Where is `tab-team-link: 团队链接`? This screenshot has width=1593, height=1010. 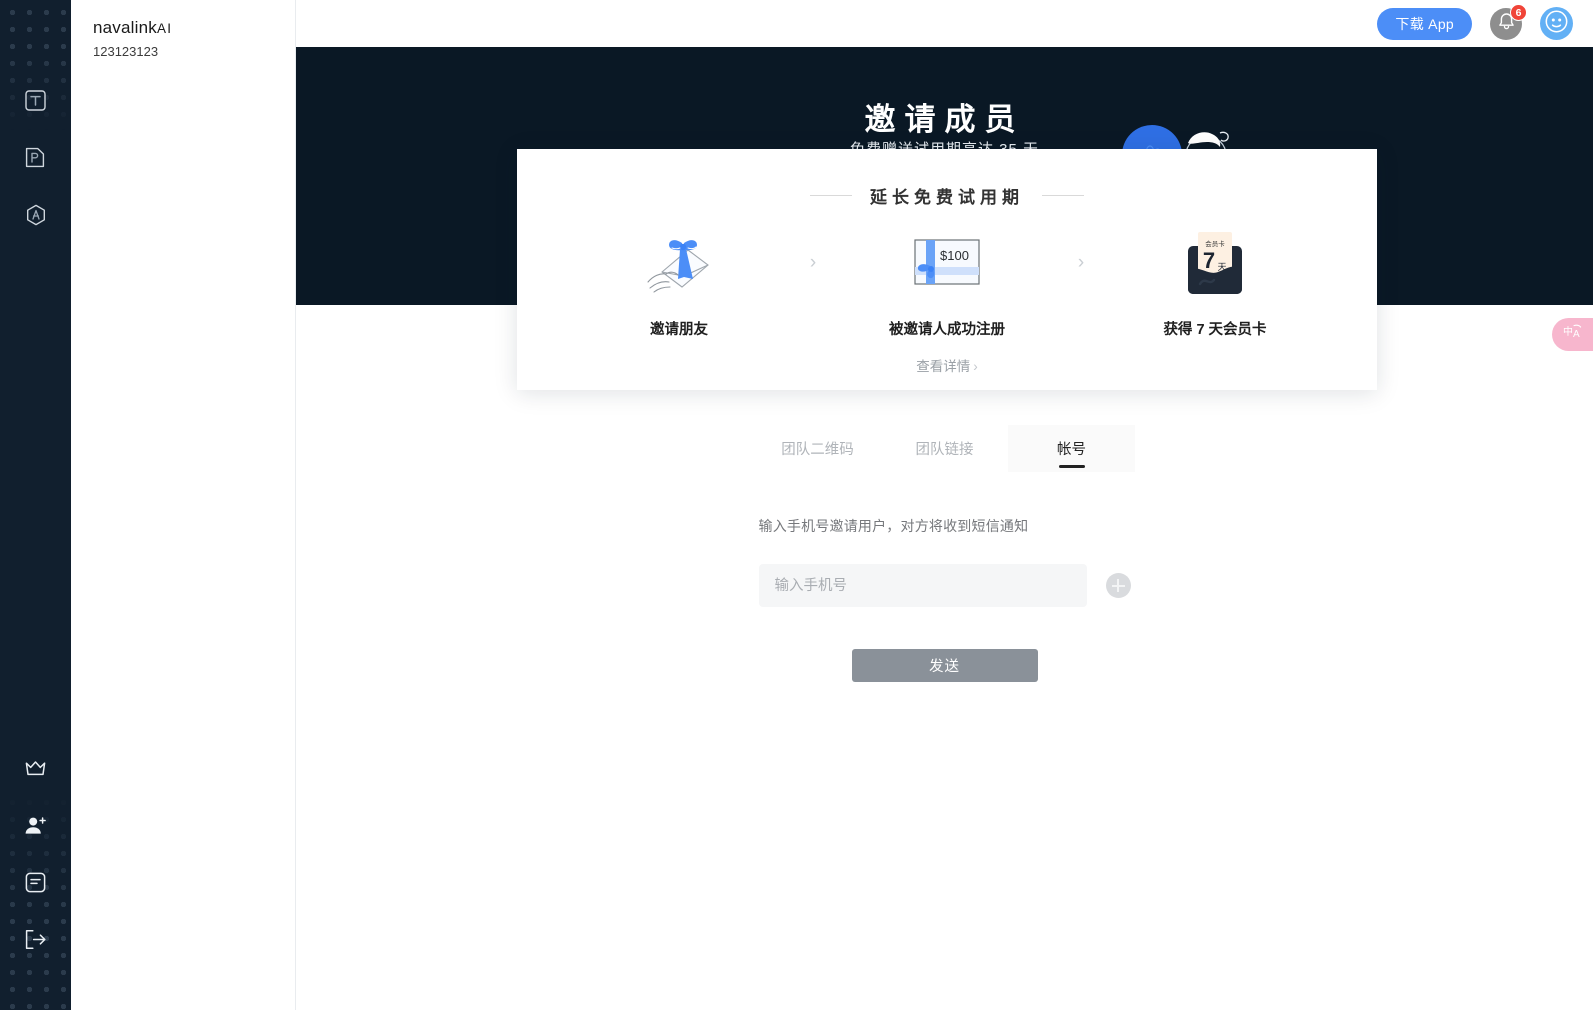 tab-team-link: 团队链接 is located at coordinates (944, 448).